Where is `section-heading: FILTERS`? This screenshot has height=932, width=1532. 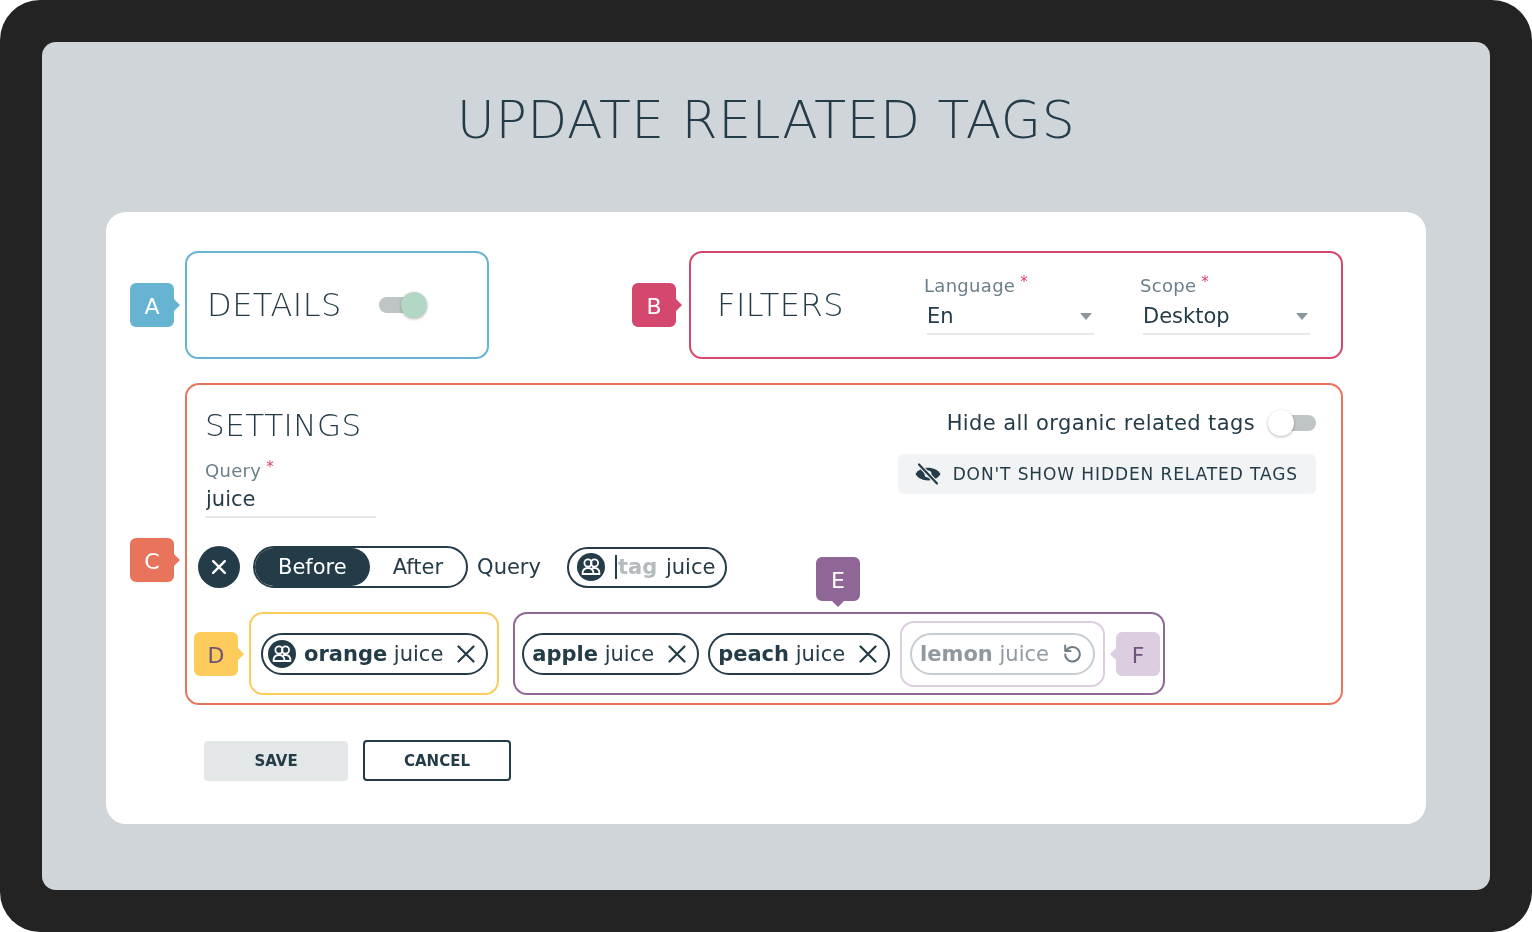 section-heading: FILTERS is located at coordinates (781, 305).